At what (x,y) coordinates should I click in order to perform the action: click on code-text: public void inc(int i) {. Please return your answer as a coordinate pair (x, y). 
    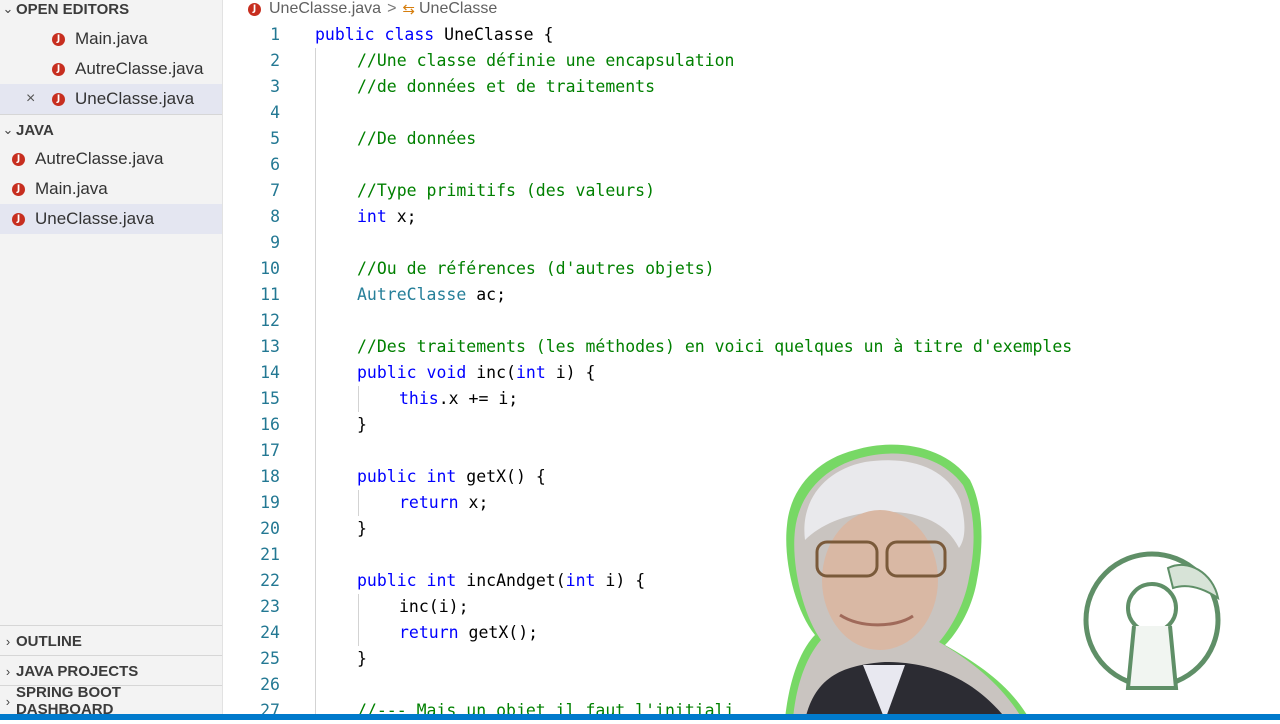
    Looking at the image, I should click on (476, 372).